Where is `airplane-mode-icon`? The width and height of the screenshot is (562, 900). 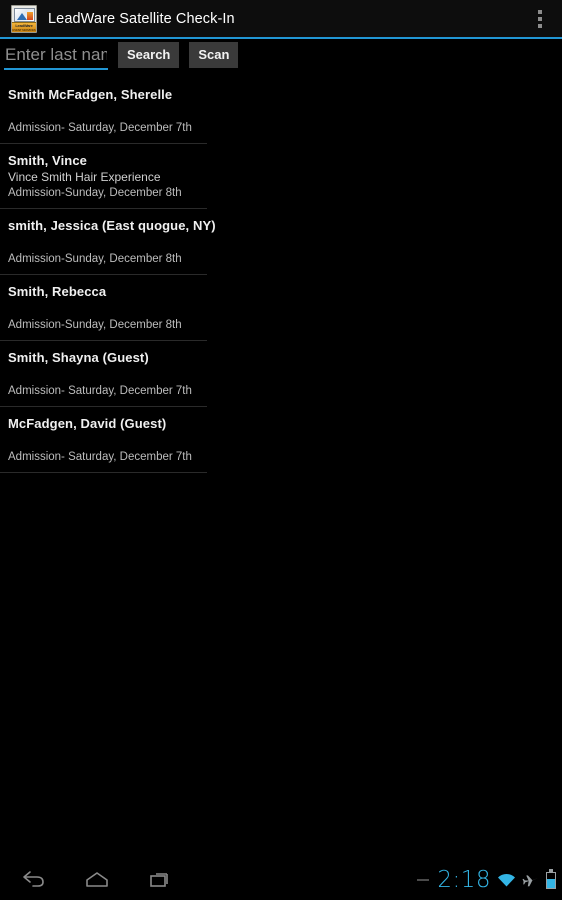 airplane-mode-icon is located at coordinates (530, 880).